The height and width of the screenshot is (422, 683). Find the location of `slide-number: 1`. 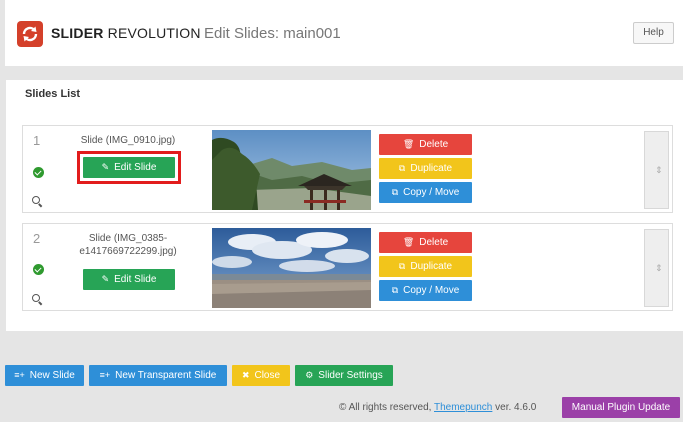

slide-number: 1 is located at coordinates (37, 140).